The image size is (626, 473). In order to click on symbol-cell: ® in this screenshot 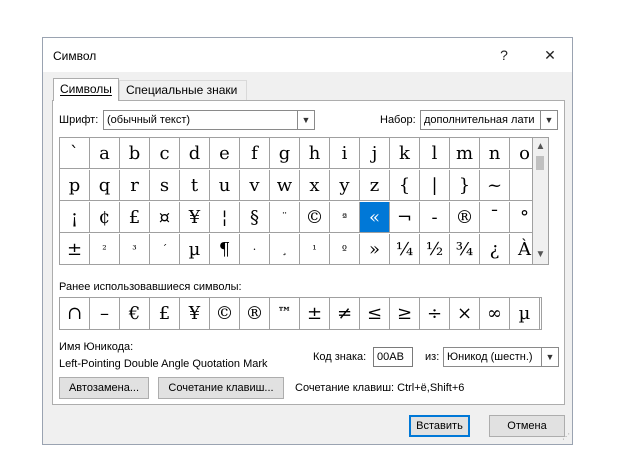, I will do `click(465, 217)`.